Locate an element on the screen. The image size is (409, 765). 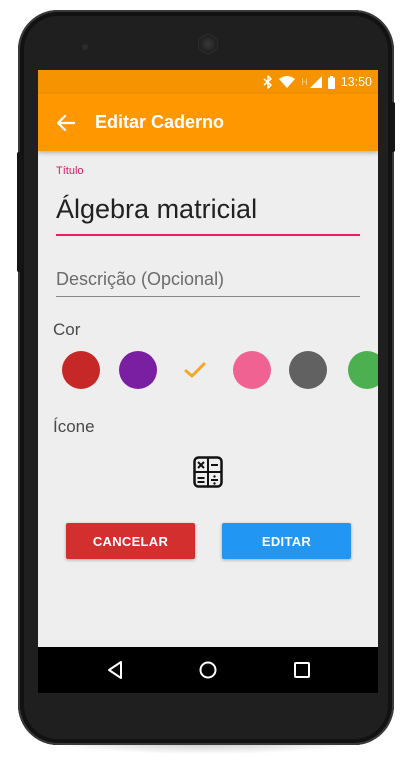
page-title: Editar Caderno is located at coordinates (160, 122).